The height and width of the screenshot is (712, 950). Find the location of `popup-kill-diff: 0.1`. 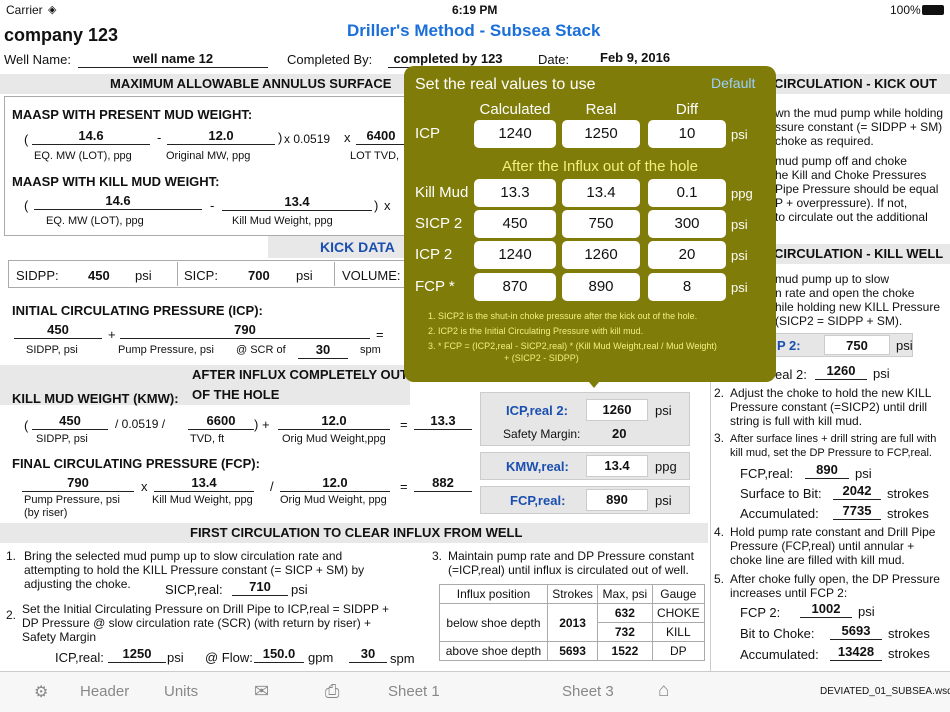

popup-kill-diff: 0.1 is located at coordinates (687, 193).